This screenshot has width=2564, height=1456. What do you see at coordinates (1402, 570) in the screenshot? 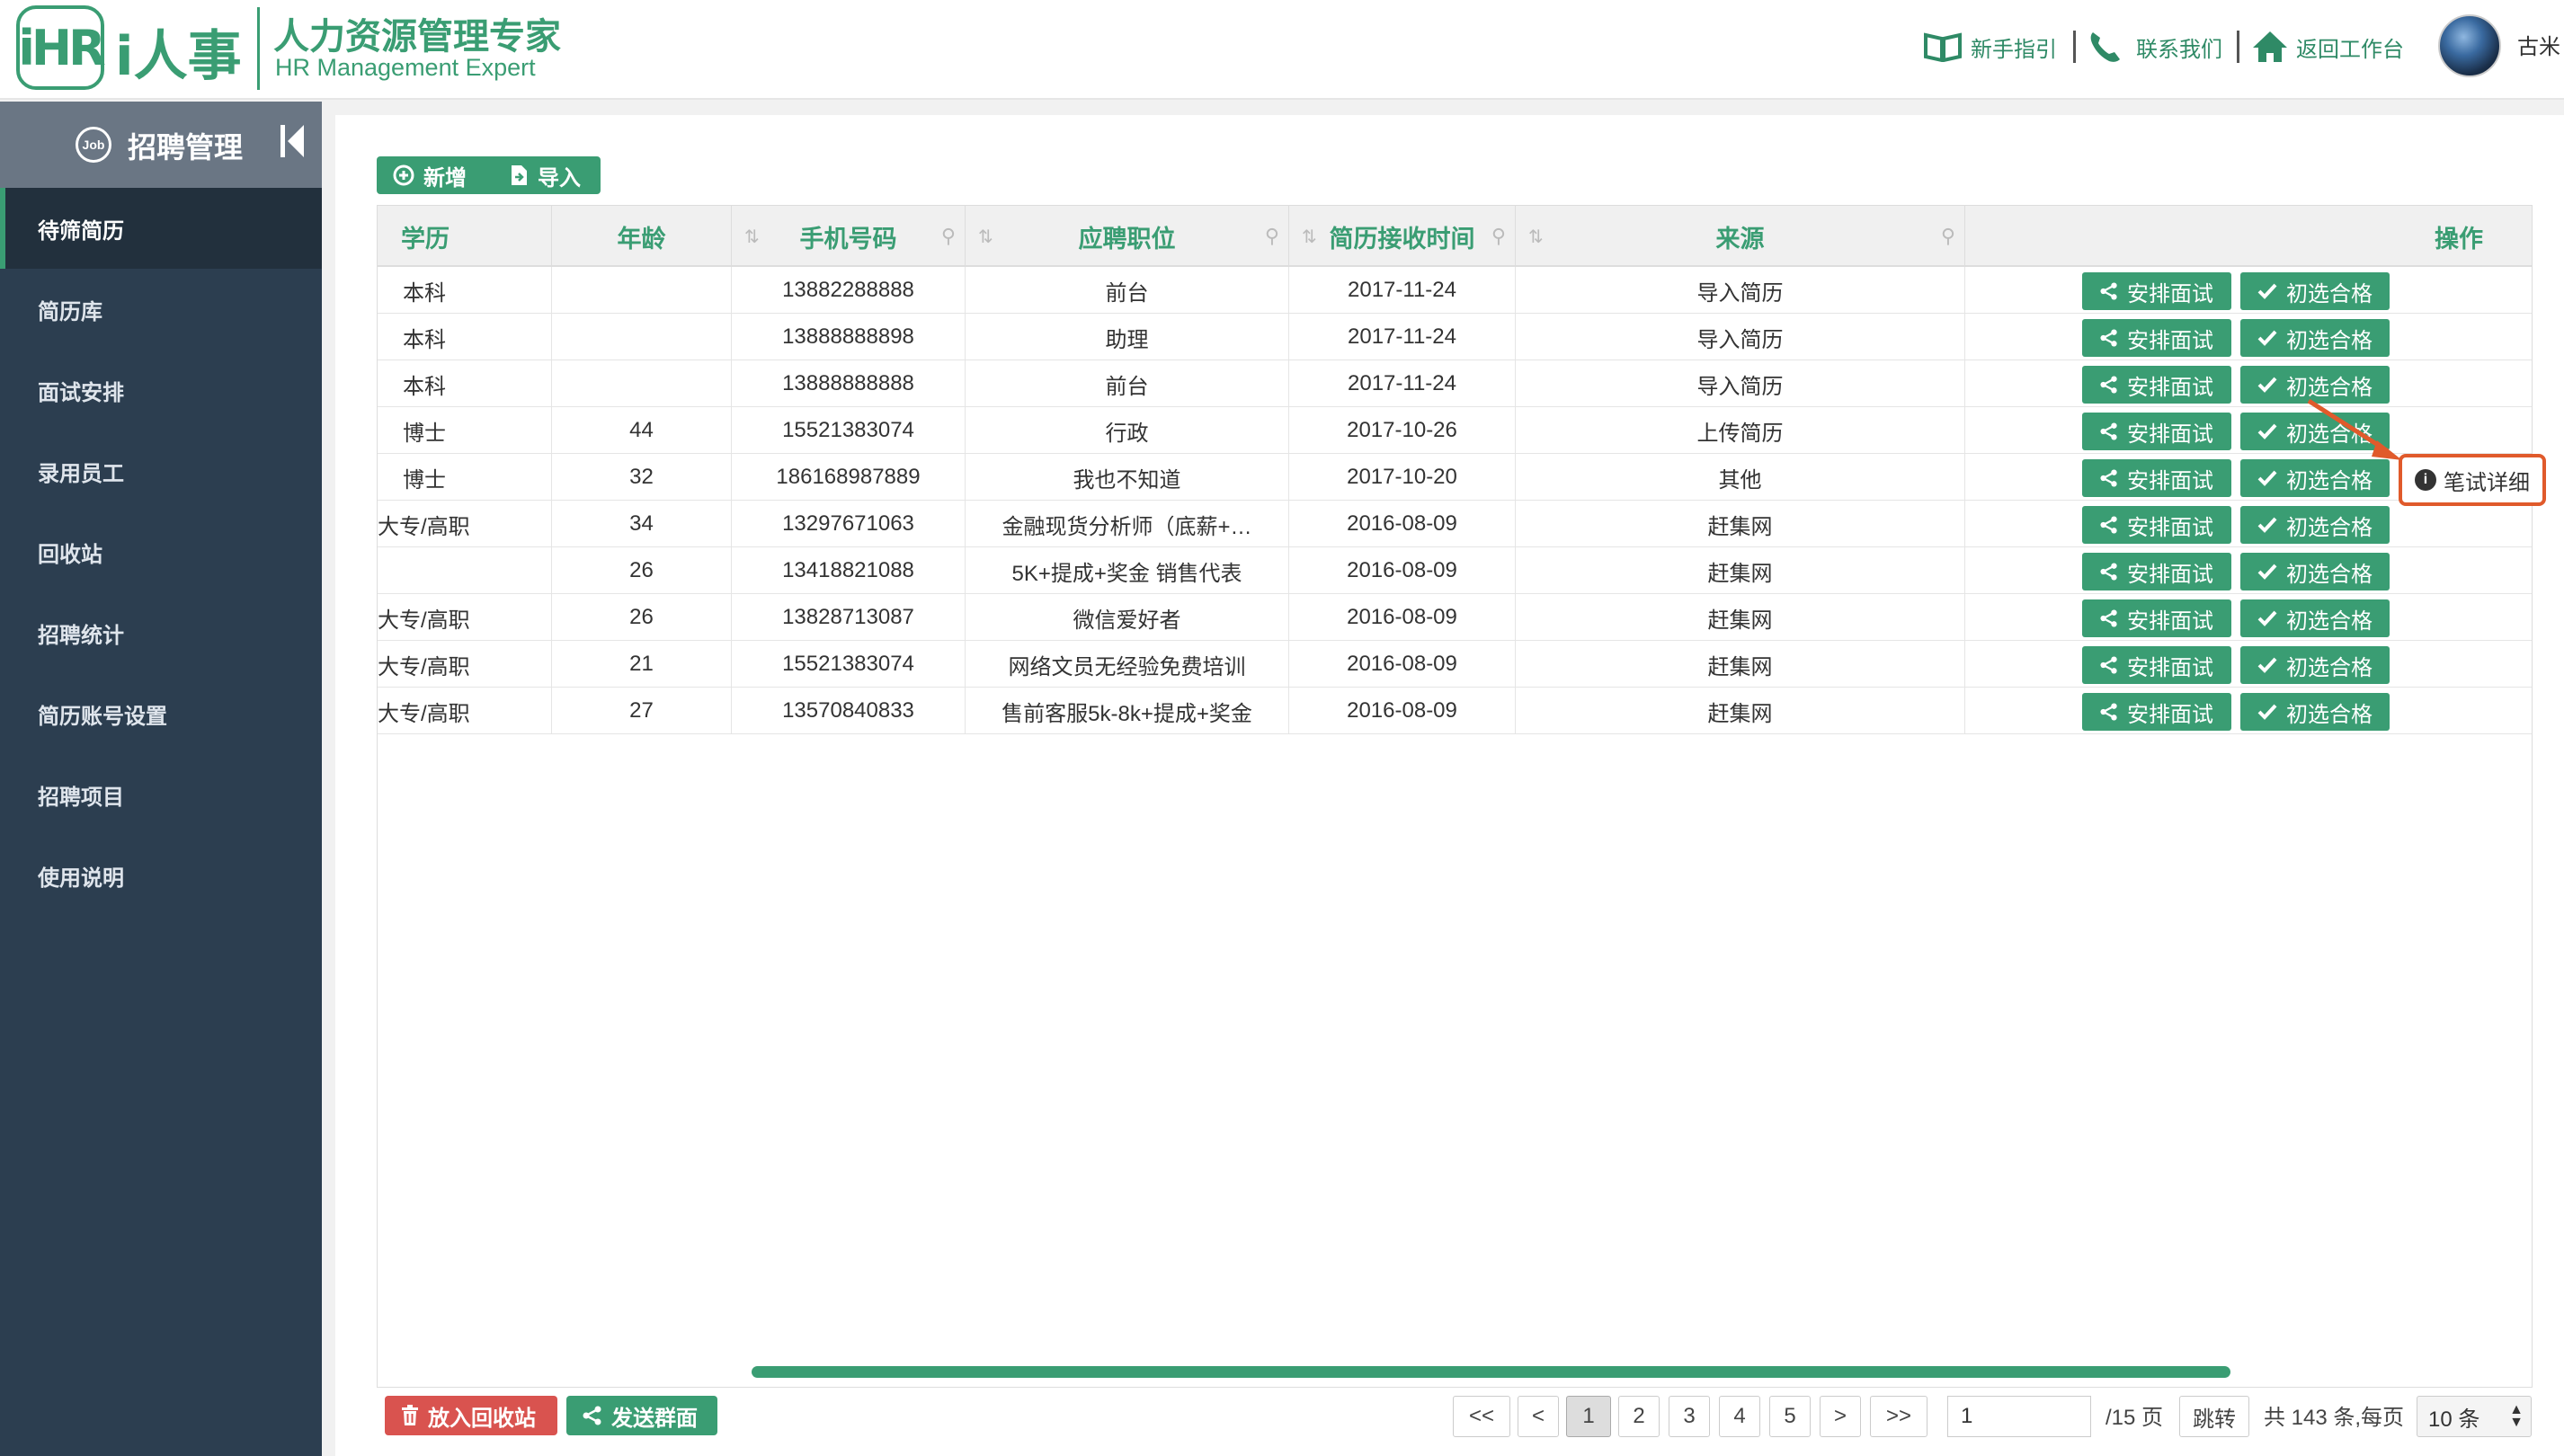
I see `cell-date: 2016-08-09` at bounding box center [1402, 570].